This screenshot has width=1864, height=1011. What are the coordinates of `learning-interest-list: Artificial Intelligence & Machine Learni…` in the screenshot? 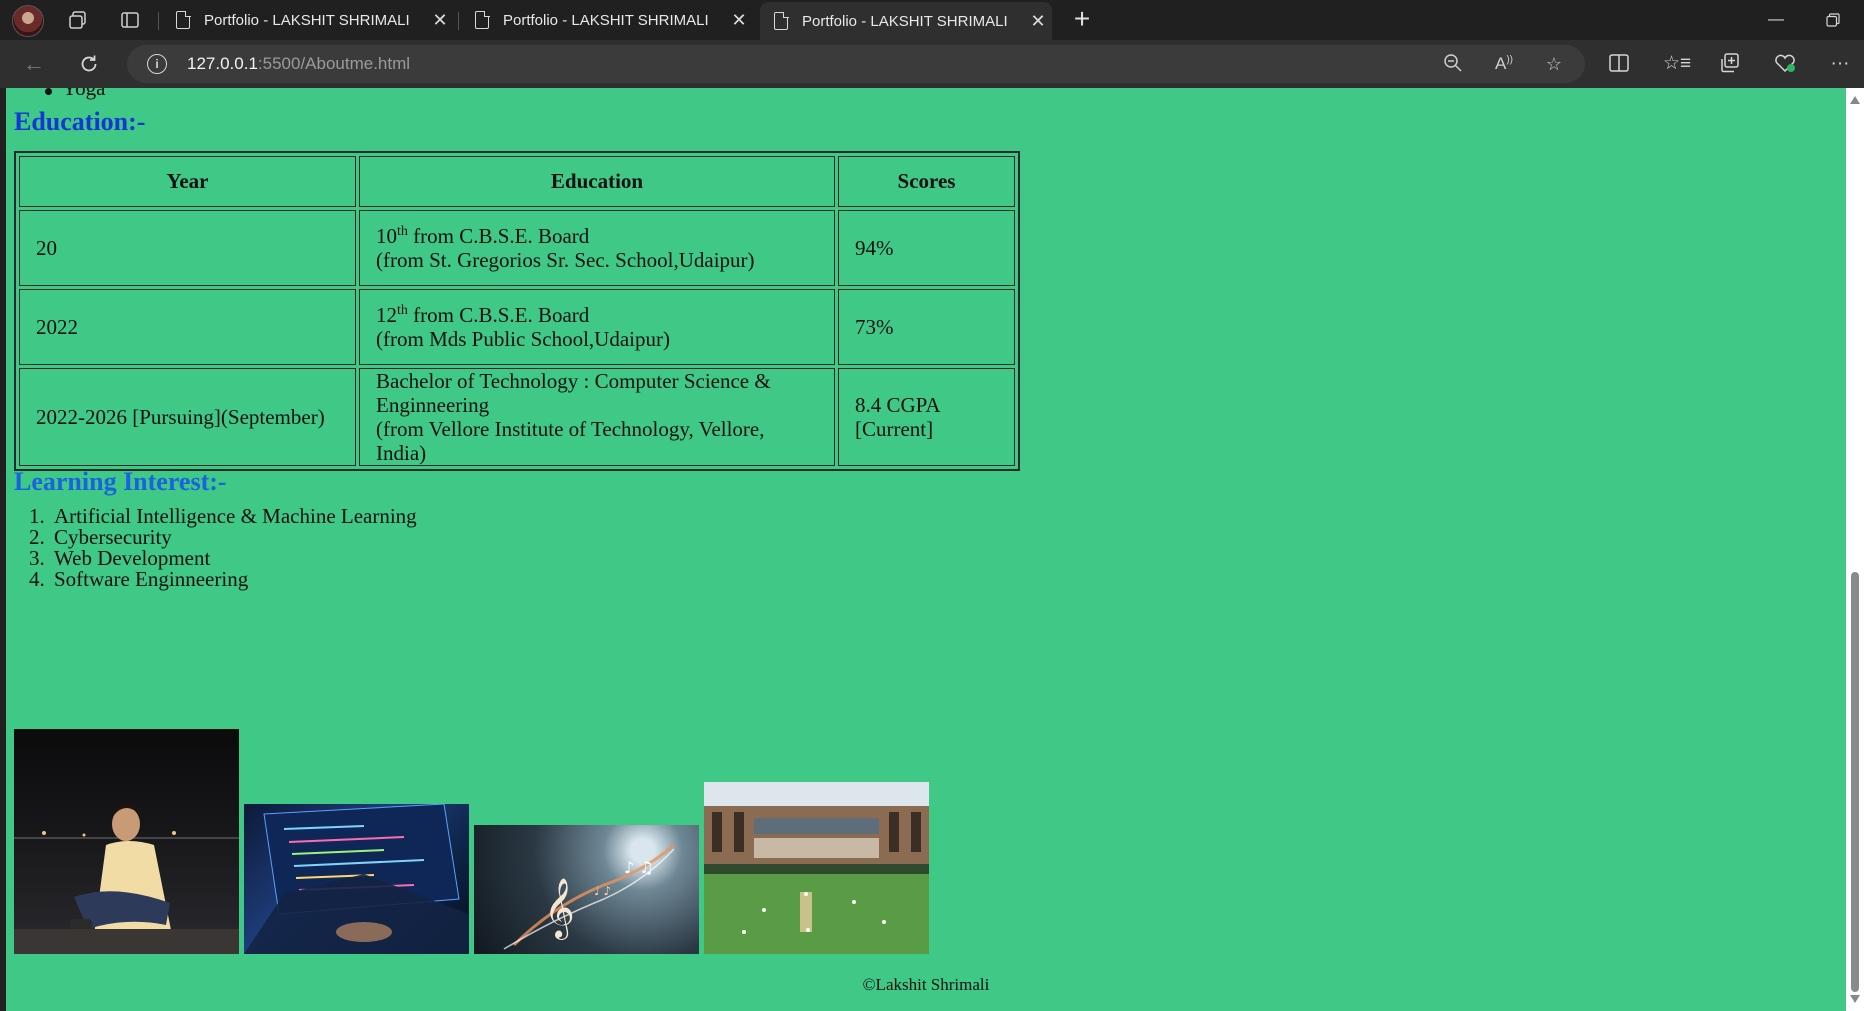 It's located at (215, 548).